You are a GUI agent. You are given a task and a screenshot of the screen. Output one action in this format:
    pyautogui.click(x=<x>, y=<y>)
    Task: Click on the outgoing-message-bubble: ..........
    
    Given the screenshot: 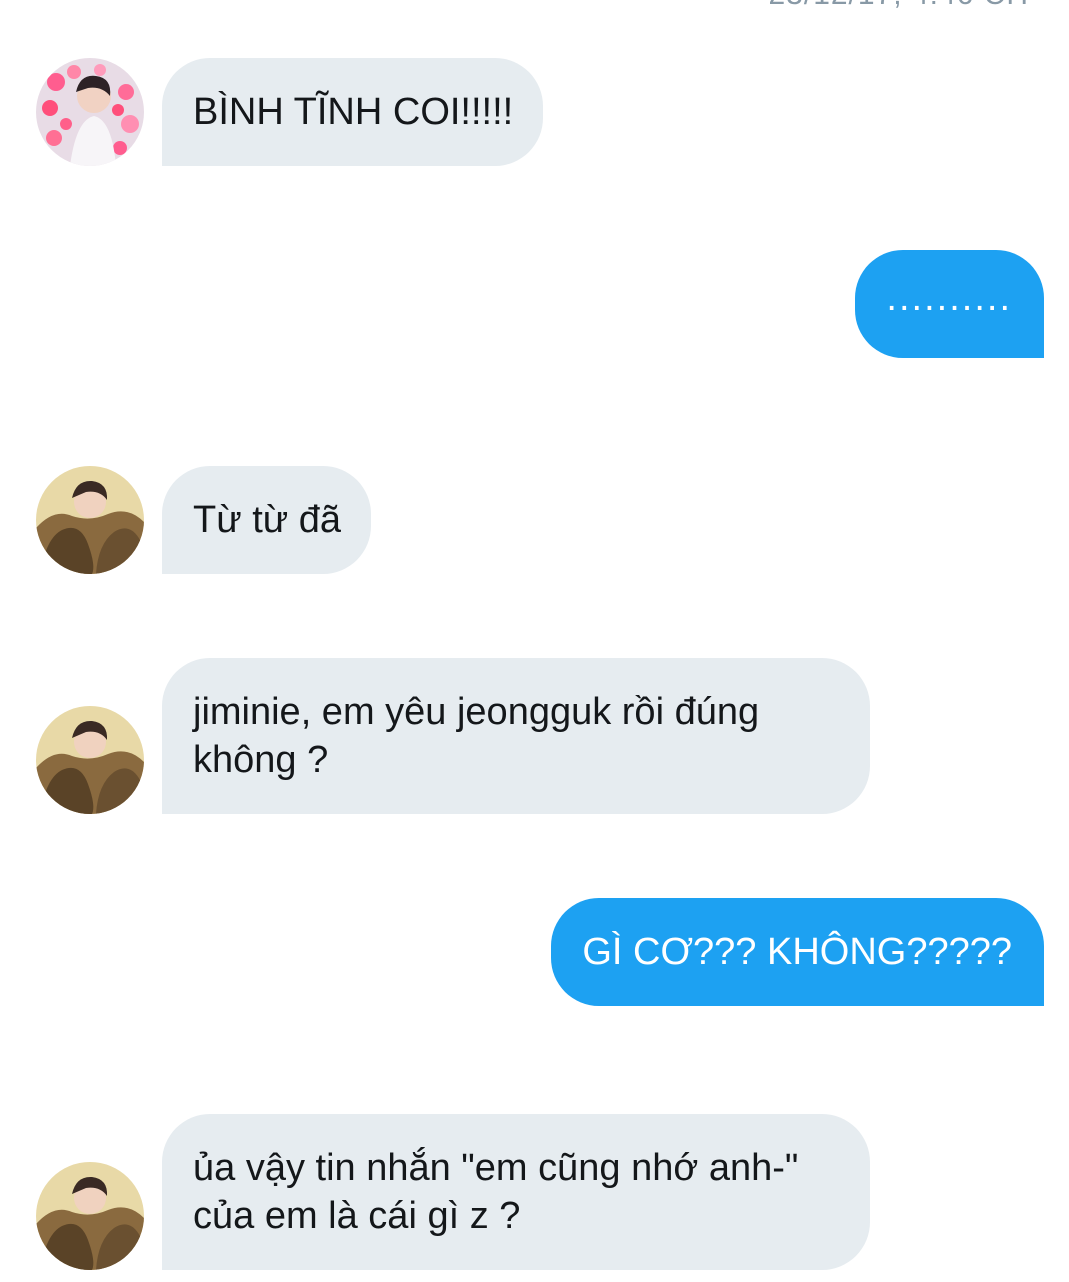 What is the action you would take?
    pyautogui.click(x=949, y=304)
    